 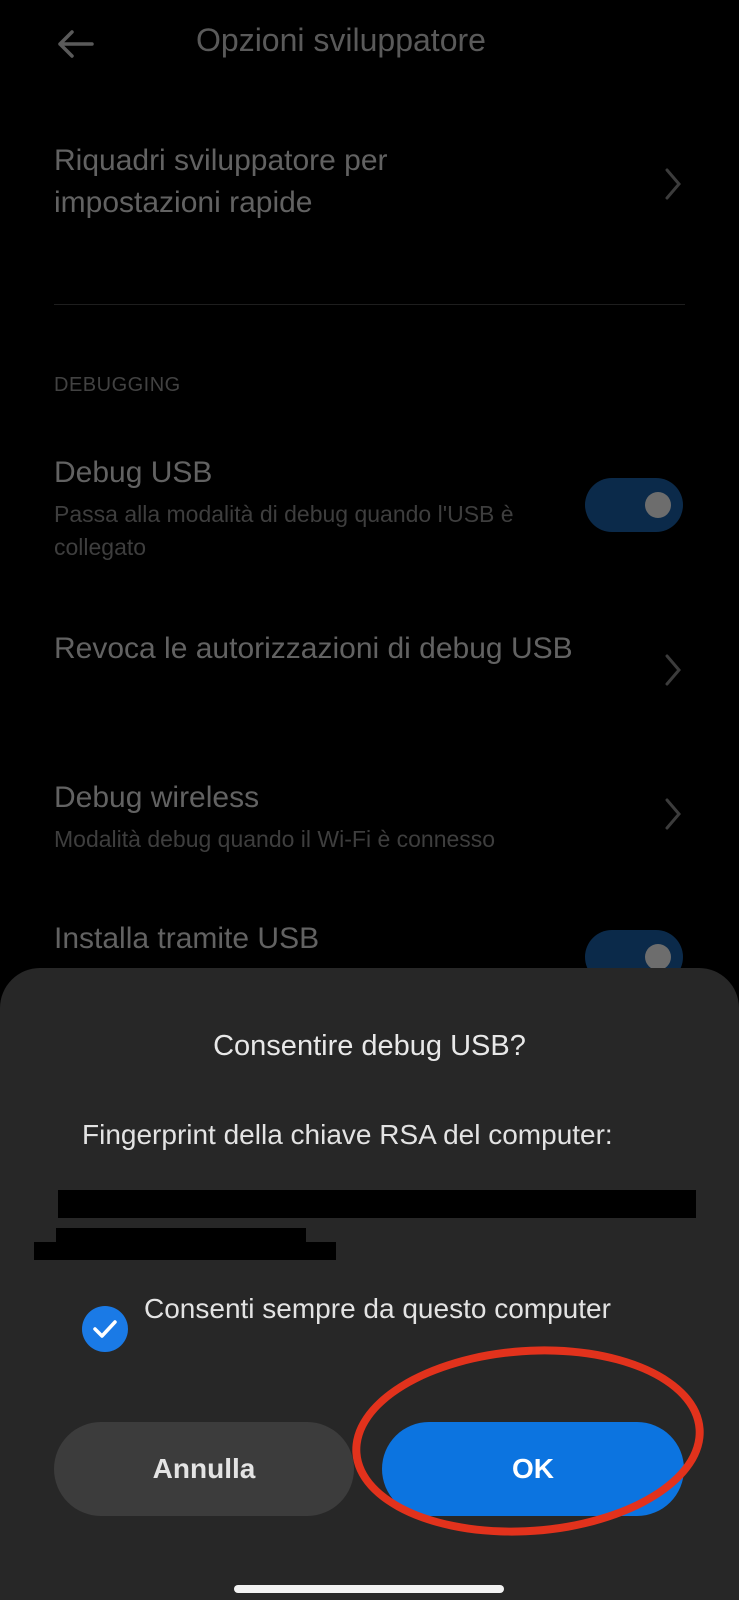 What do you see at coordinates (377, 1330) in the screenshot?
I see `always-allow-checkbox-row: Consenti sempre da questo computer` at bounding box center [377, 1330].